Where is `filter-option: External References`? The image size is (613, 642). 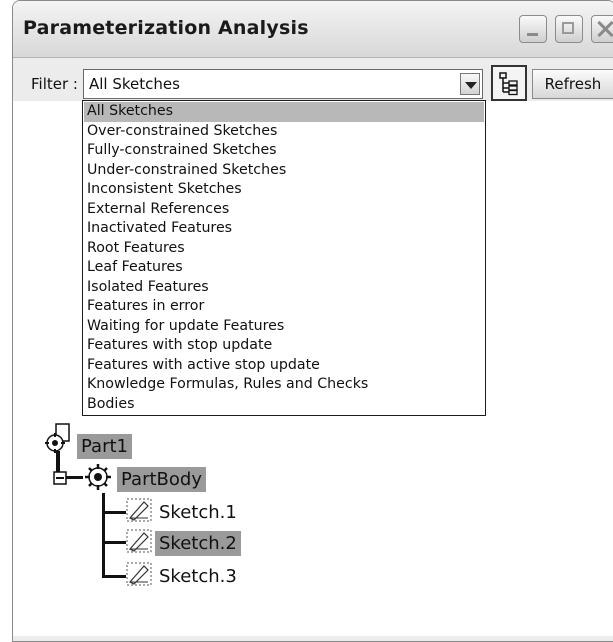
filter-option: External References is located at coordinates (284, 210).